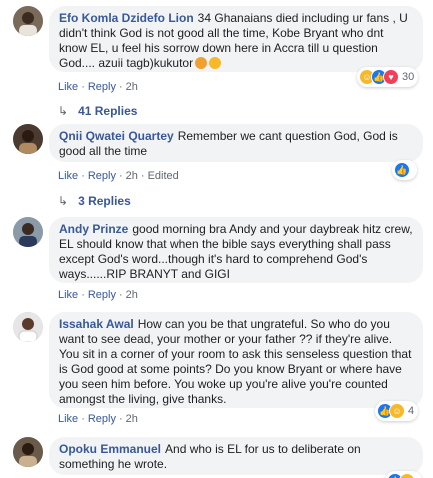  Describe the element at coordinates (391, 77) in the screenshot. I see `love-icon: ♥` at that location.